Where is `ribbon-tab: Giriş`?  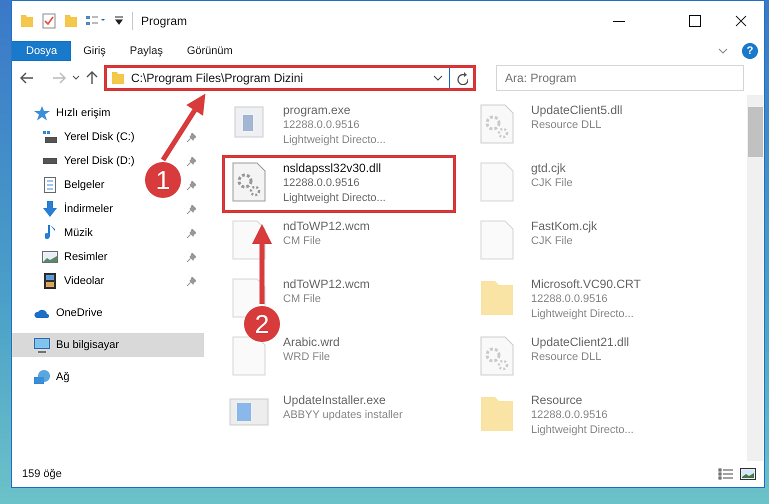
ribbon-tab: Giriş is located at coordinates (94, 51).